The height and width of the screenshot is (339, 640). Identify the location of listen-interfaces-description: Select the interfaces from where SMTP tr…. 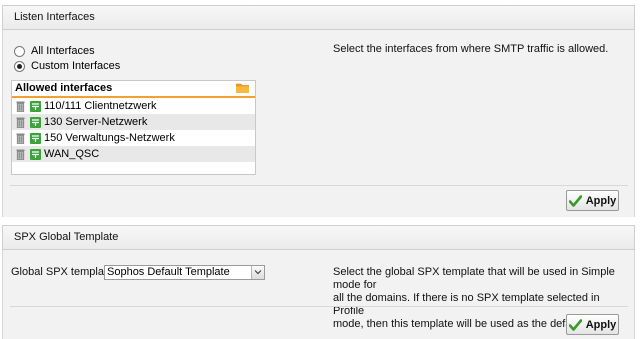
(471, 49).